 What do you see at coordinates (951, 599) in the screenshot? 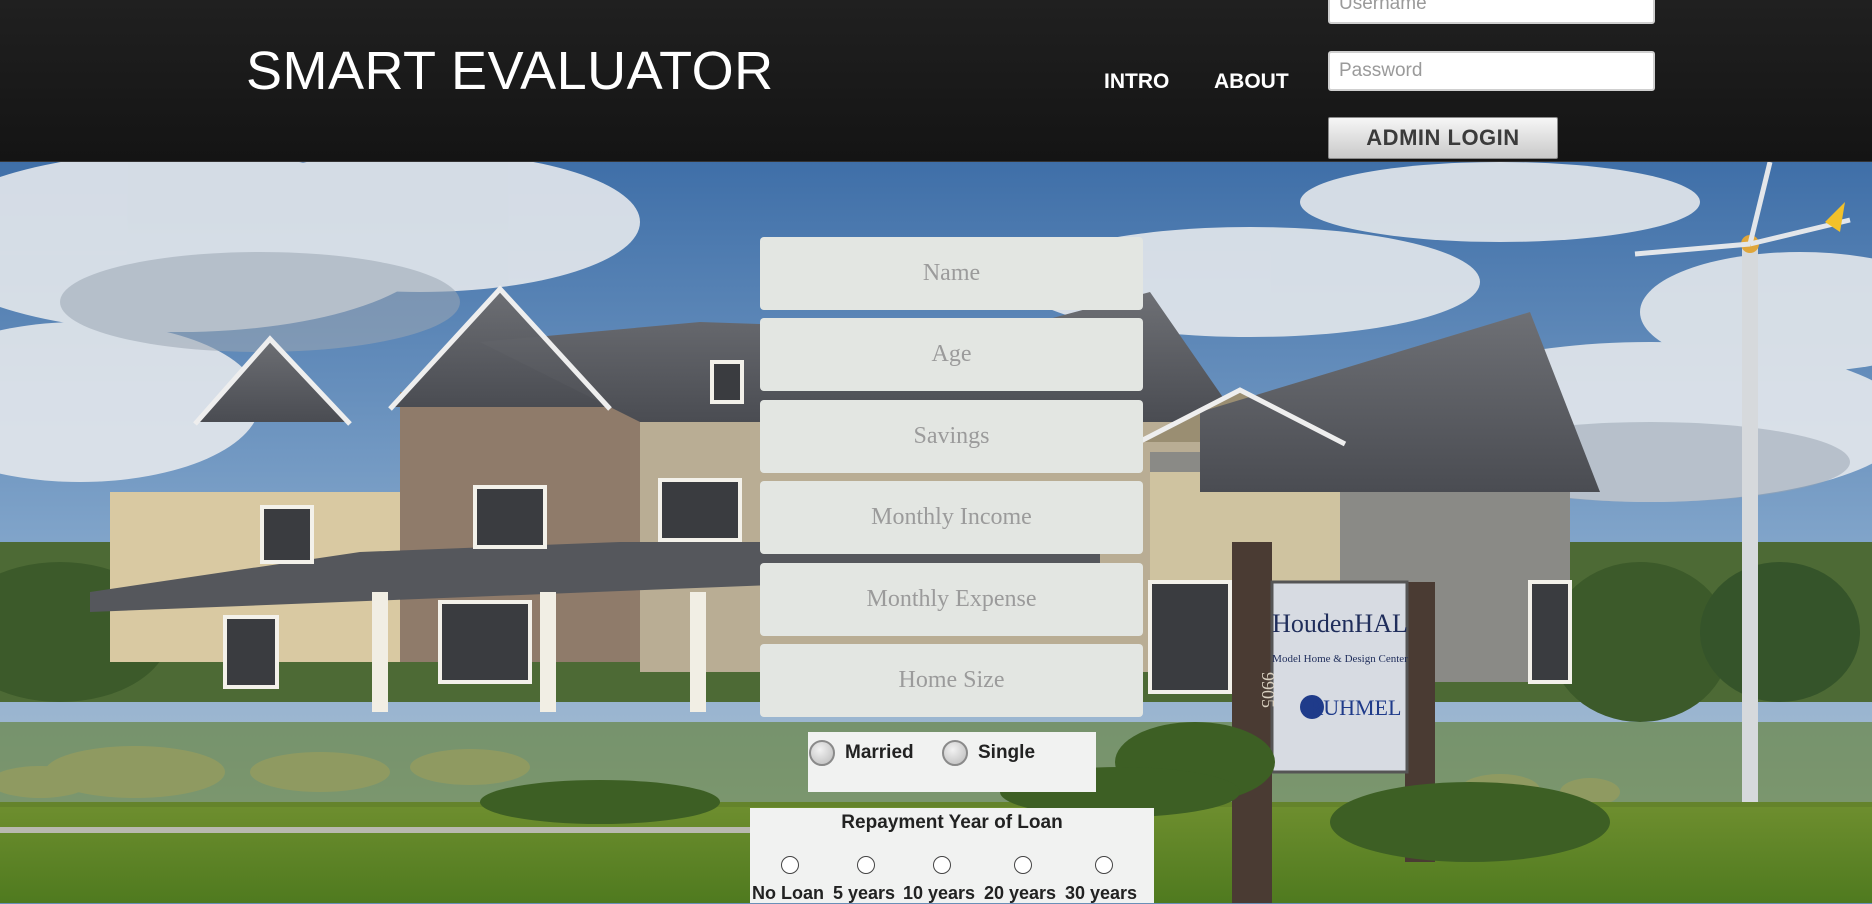
I see `monthly-expense-input` at bounding box center [951, 599].